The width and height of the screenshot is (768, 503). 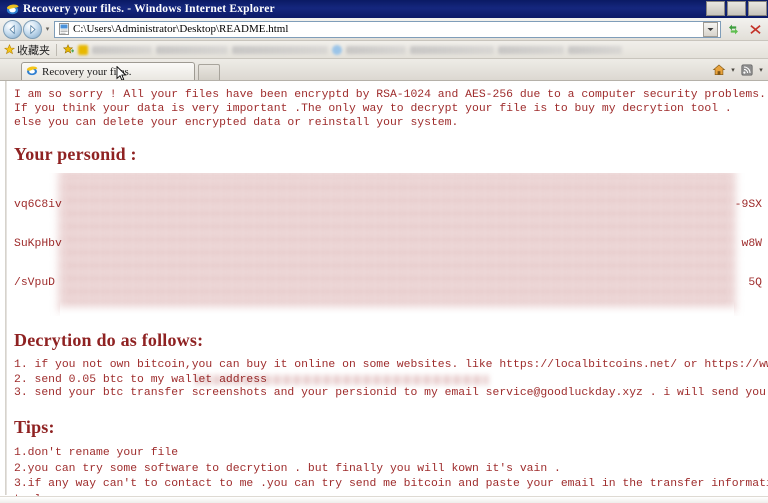 What do you see at coordinates (34, 427) in the screenshot?
I see `tips-heading: Tips:` at bounding box center [34, 427].